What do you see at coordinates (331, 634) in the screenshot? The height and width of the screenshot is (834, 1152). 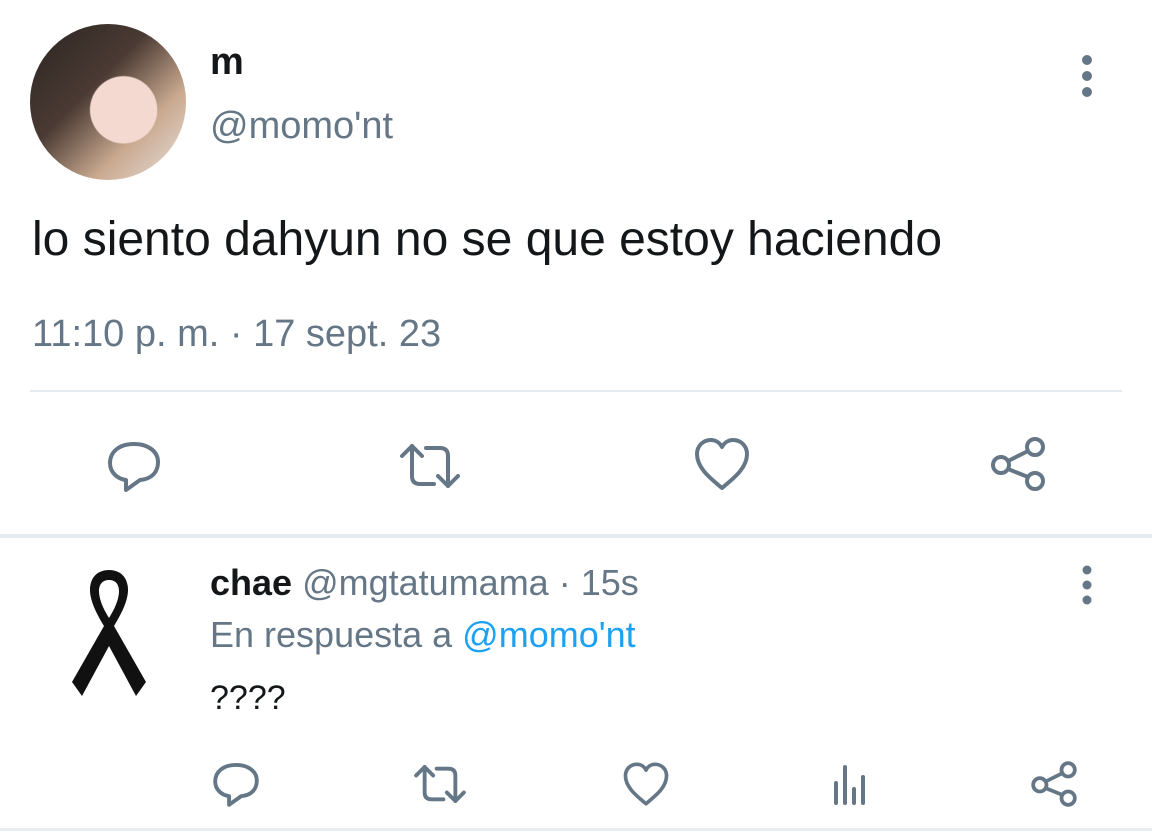 I see `reply-prefix: En respuesta a` at bounding box center [331, 634].